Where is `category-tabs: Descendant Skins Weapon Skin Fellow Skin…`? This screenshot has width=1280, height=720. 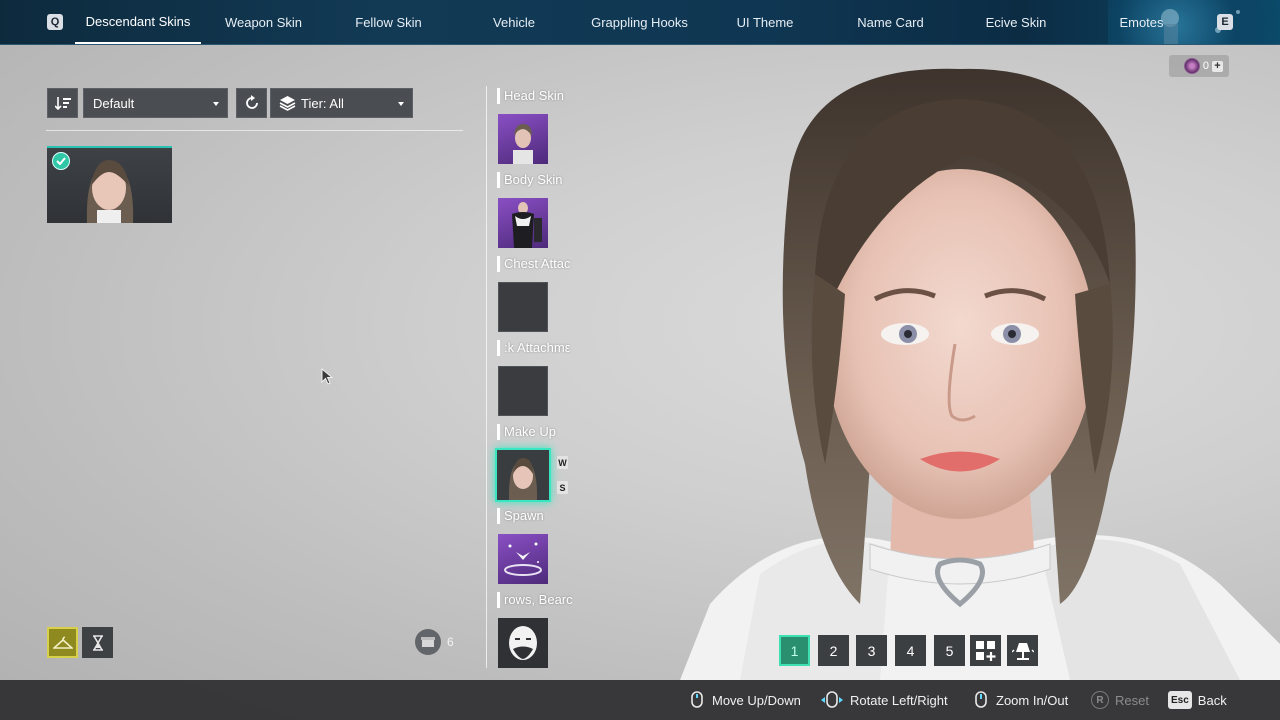 category-tabs: Descendant Skins Weapon Skin Fellow Skin… is located at coordinates (577, 22).